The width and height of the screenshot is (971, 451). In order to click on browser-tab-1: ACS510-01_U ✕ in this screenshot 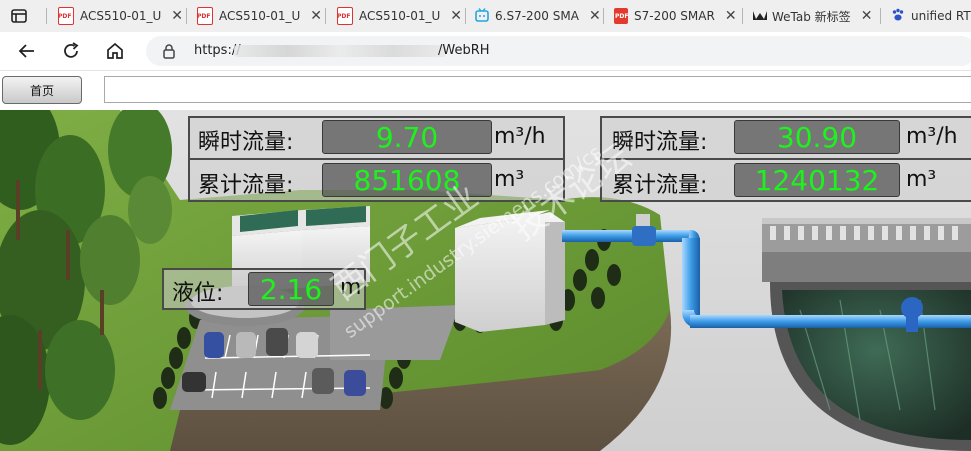, I will do `click(122, 16)`.